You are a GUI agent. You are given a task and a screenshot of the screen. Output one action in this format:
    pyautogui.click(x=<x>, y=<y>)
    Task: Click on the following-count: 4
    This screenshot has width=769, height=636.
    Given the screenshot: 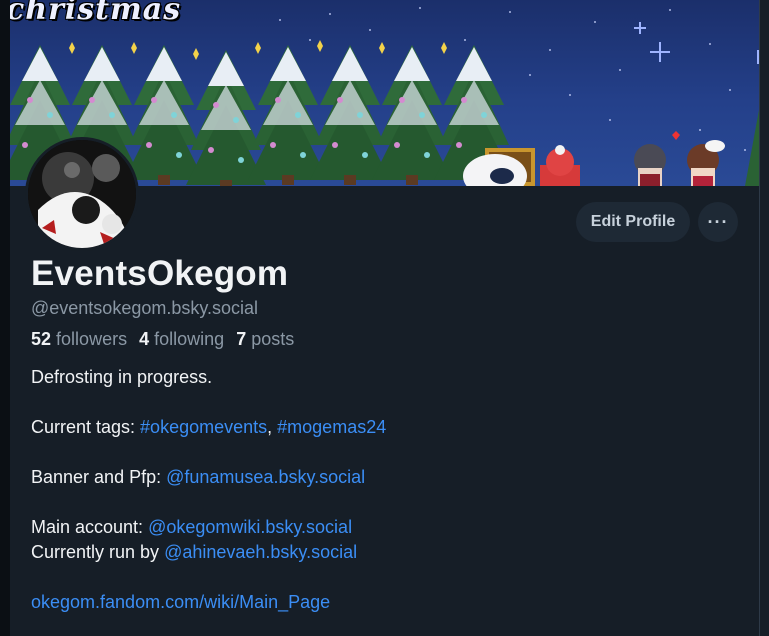 What is the action you would take?
    pyautogui.click(x=144, y=339)
    